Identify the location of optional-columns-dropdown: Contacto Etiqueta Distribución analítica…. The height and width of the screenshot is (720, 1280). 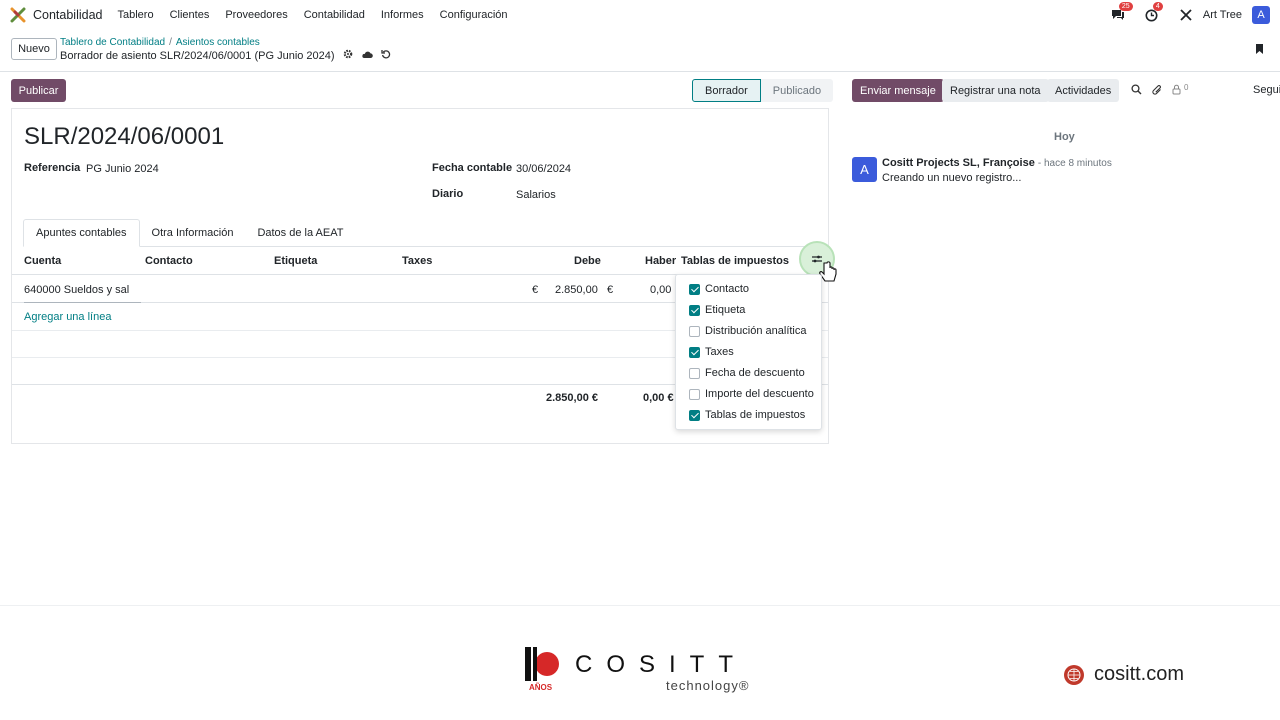
(748, 352).